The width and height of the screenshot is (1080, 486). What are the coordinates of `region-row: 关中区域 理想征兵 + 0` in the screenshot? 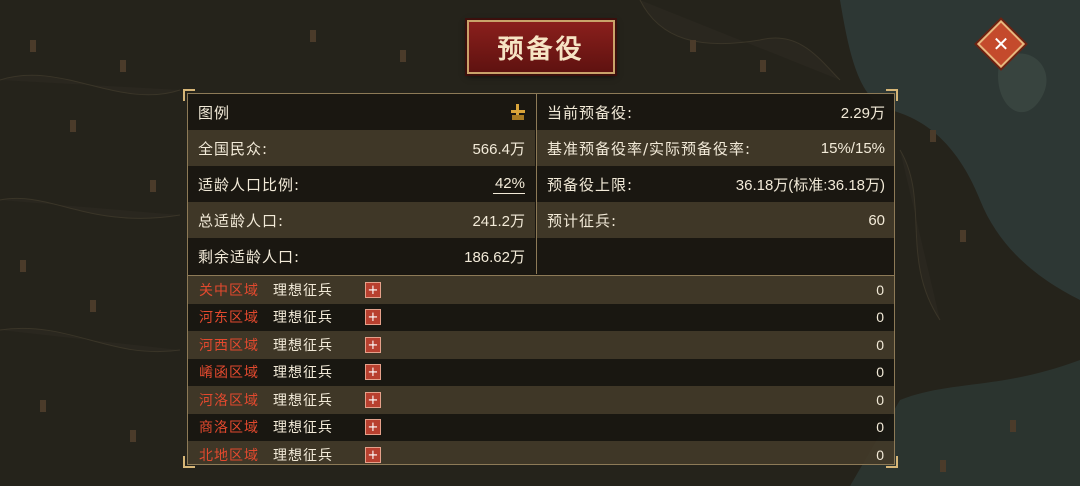 It's located at (541, 290).